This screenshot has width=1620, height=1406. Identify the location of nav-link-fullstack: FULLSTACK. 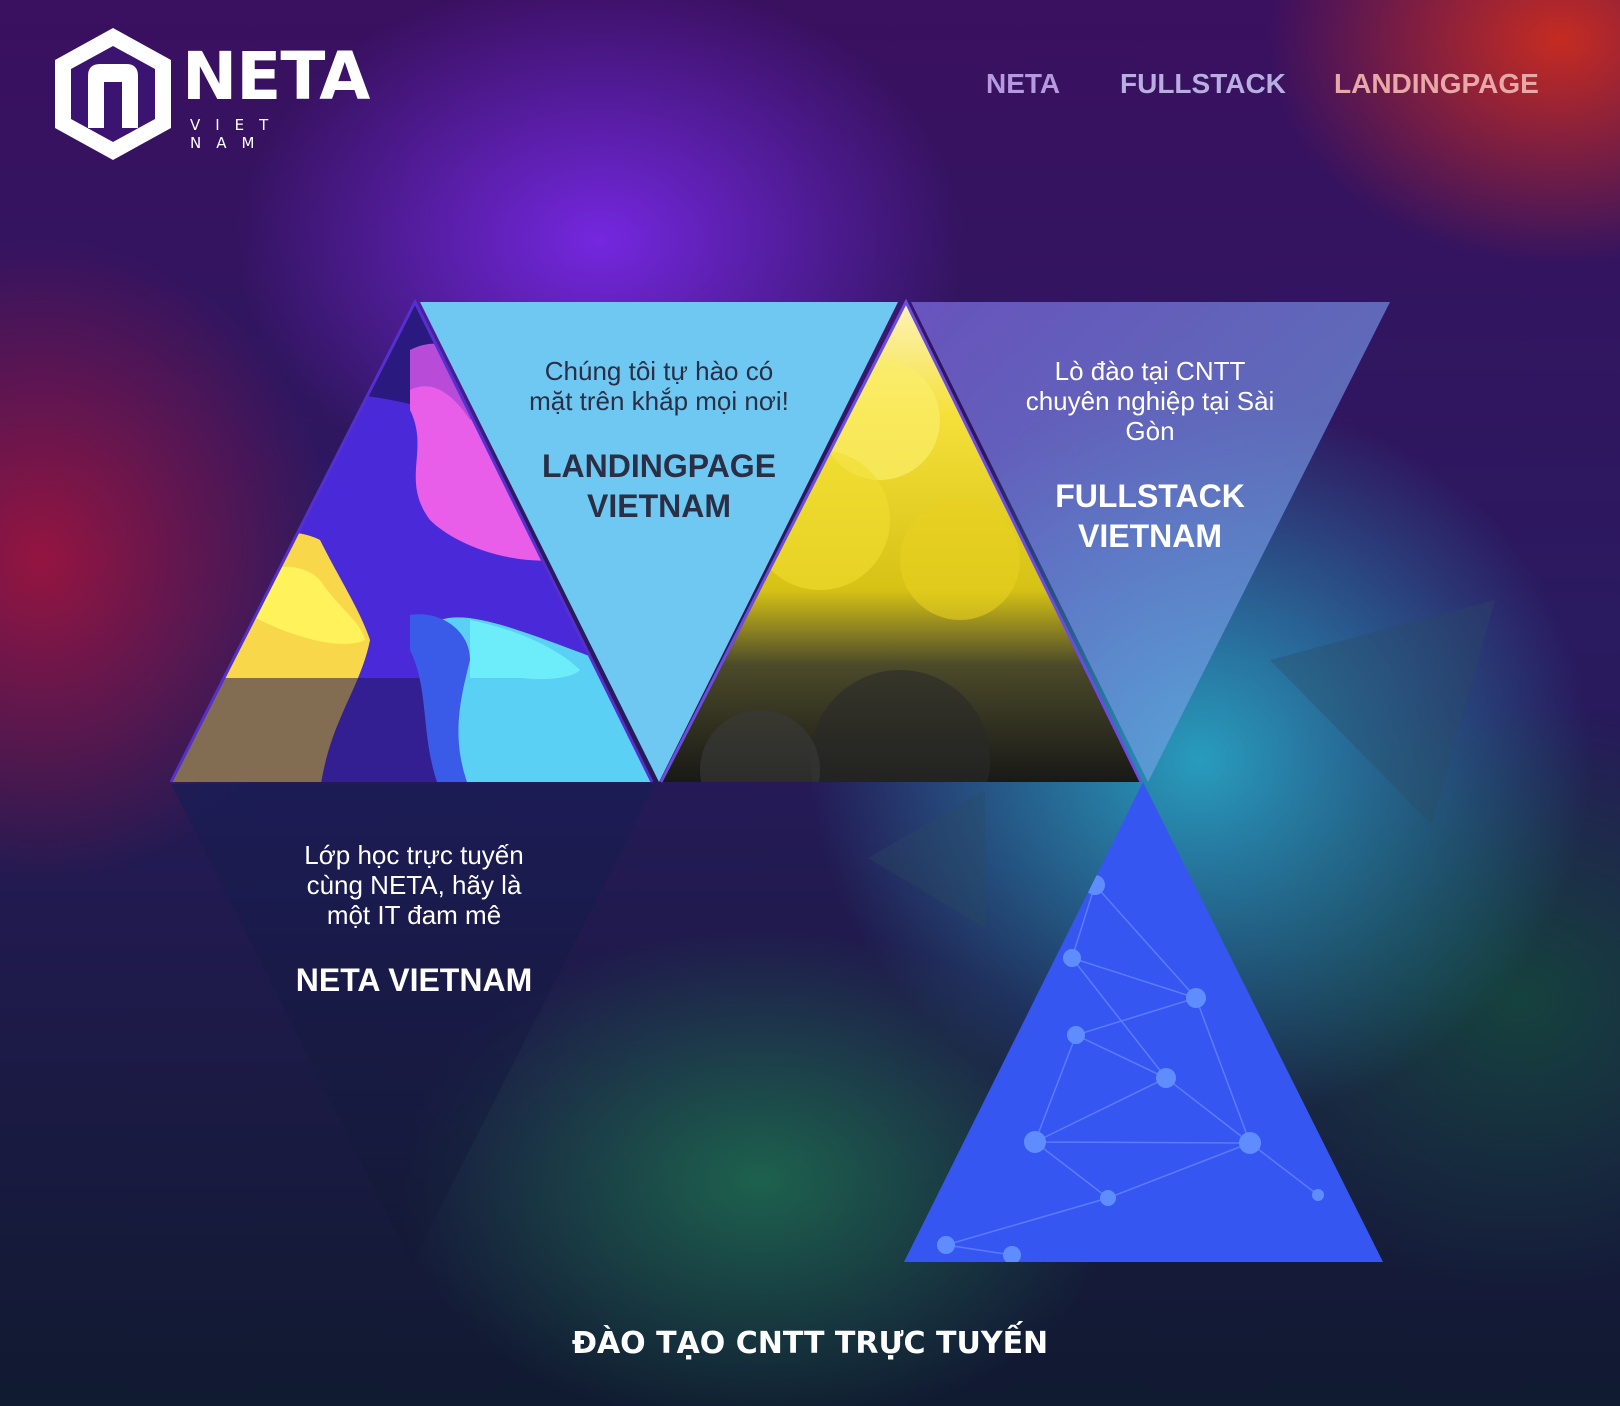
(1203, 84).